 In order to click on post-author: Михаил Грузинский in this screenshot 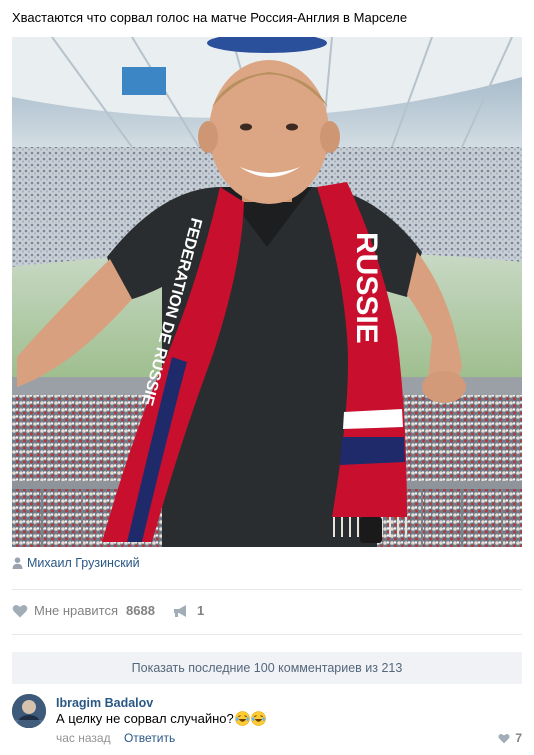, I will do `click(76, 563)`.